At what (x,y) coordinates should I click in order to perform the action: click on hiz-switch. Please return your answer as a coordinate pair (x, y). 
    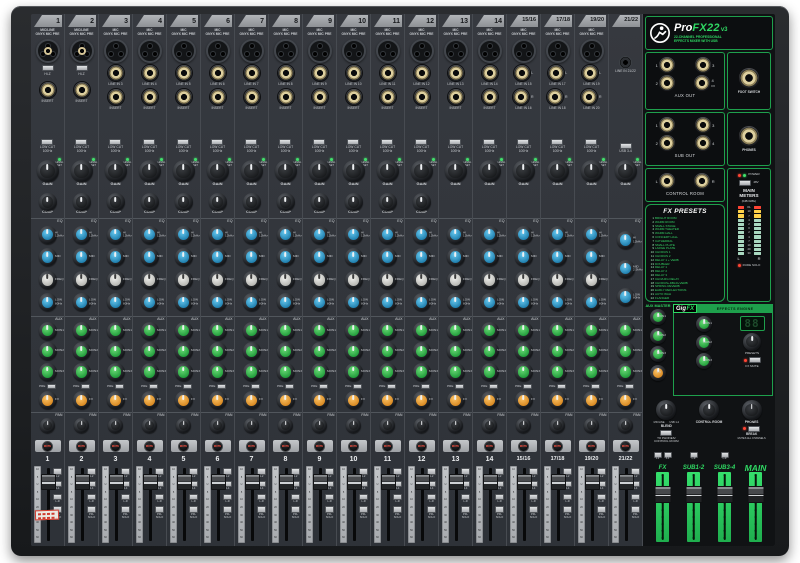
    Looking at the image, I should click on (81, 67).